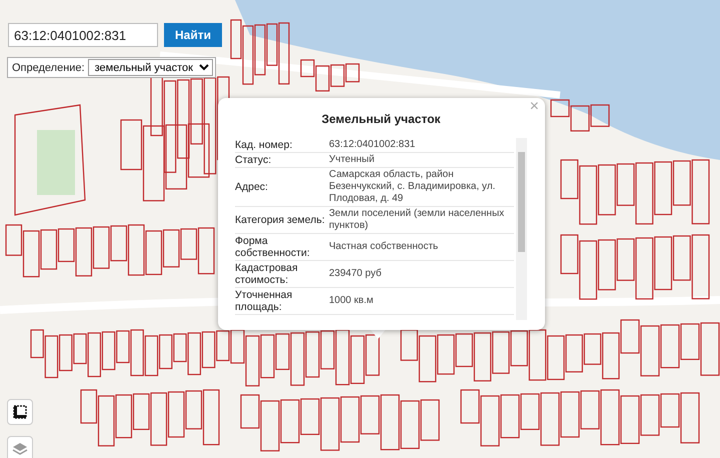 The height and width of the screenshot is (458, 720). I want to click on definition-dropdown: земельный участок, so click(150, 67).